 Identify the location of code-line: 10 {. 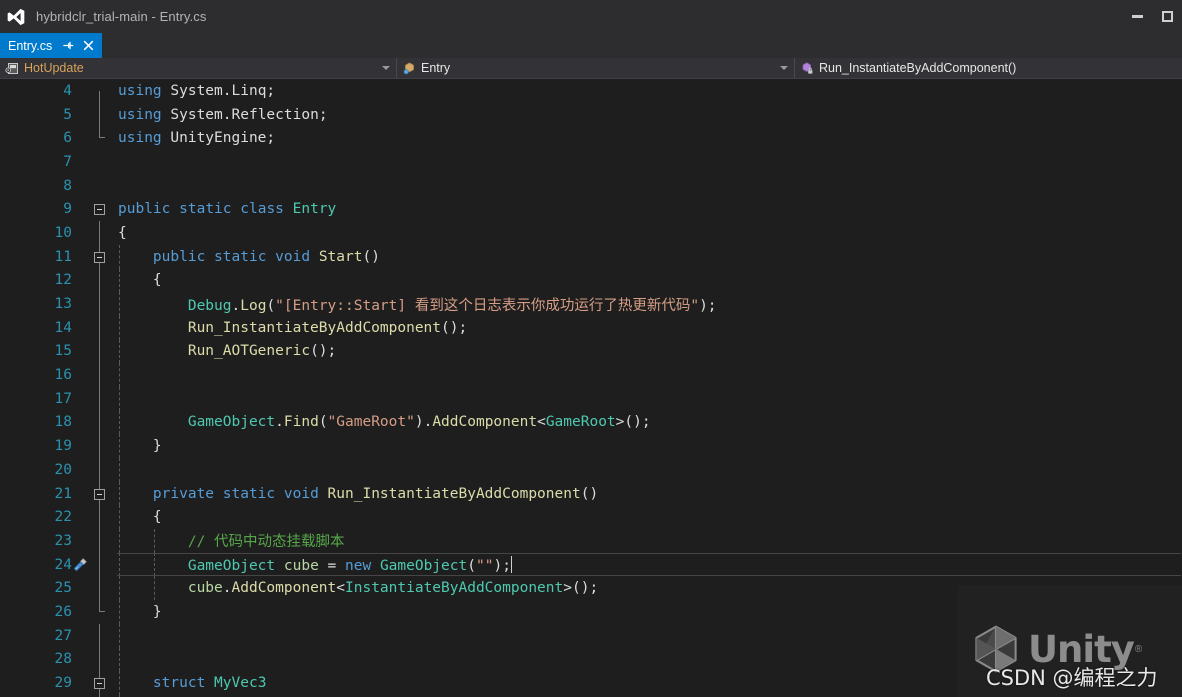
(591, 233).